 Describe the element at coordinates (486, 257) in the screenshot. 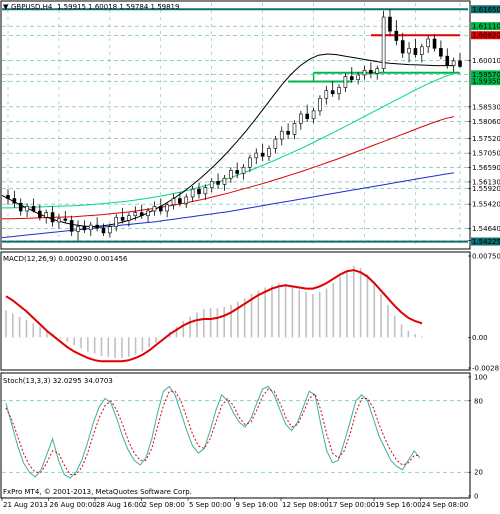

I see `macd-tick-label: 0.007501` at that location.